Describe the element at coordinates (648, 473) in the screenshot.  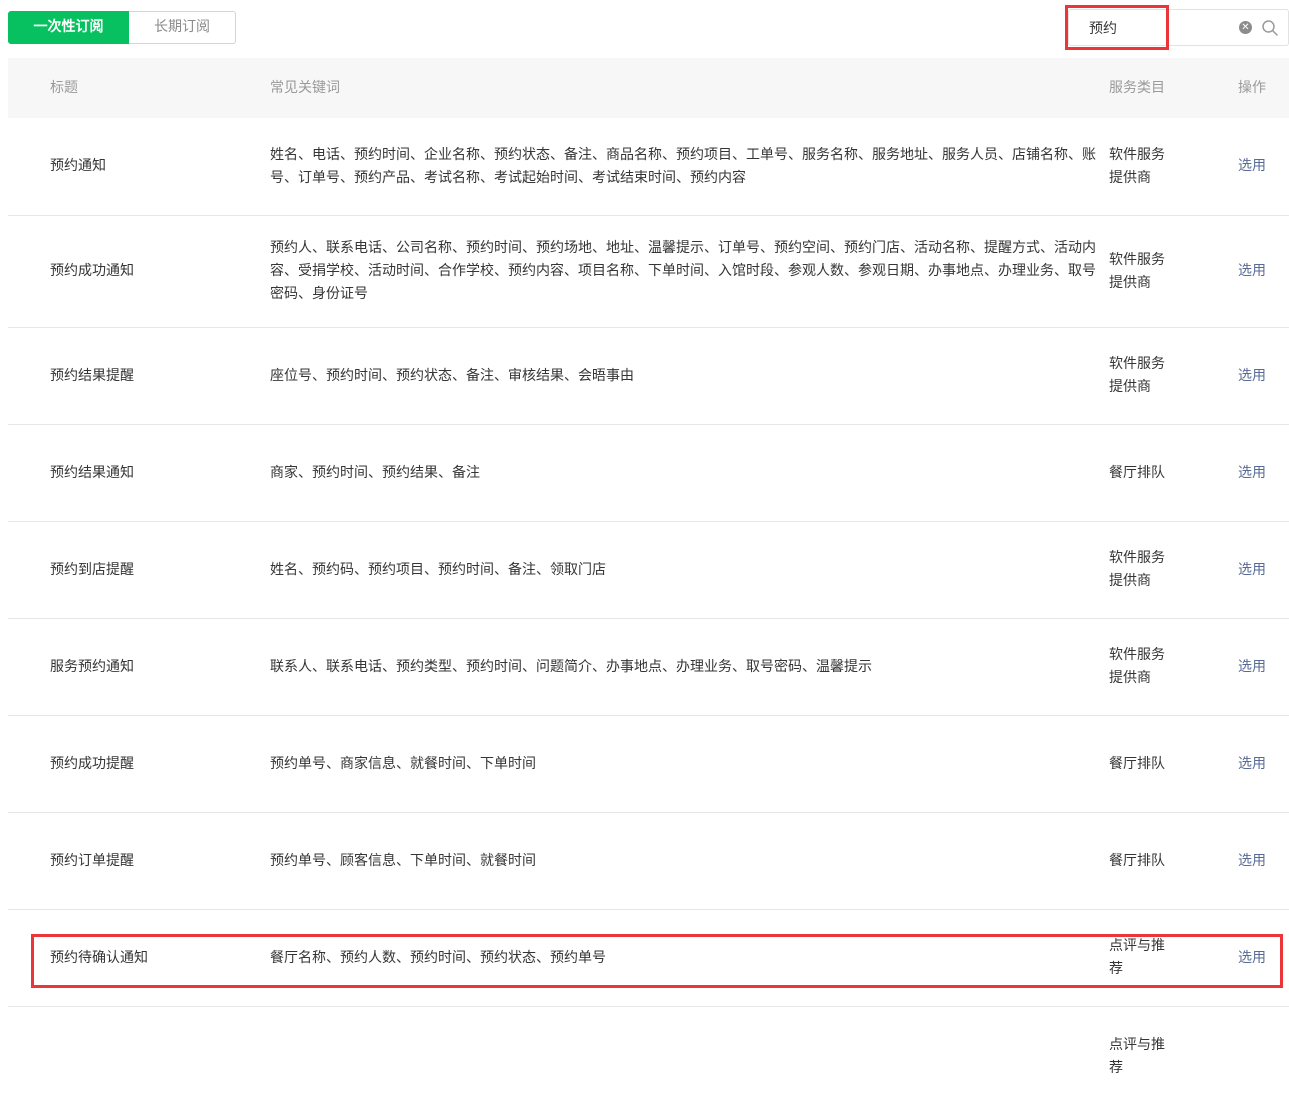
I see `table-row: 预约结果通知 商家、预约时间、预约结果、备注 餐厅排队 选用` at that location.